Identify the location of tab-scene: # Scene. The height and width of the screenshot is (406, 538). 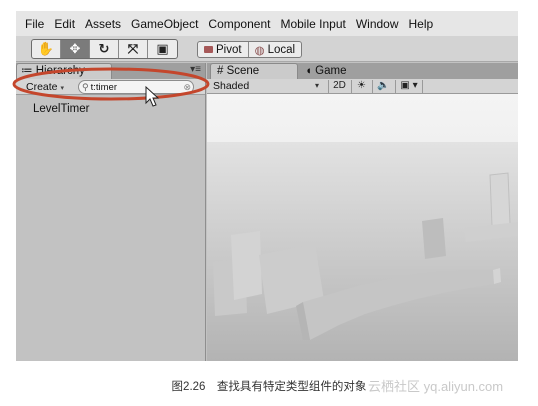
(254, 71).